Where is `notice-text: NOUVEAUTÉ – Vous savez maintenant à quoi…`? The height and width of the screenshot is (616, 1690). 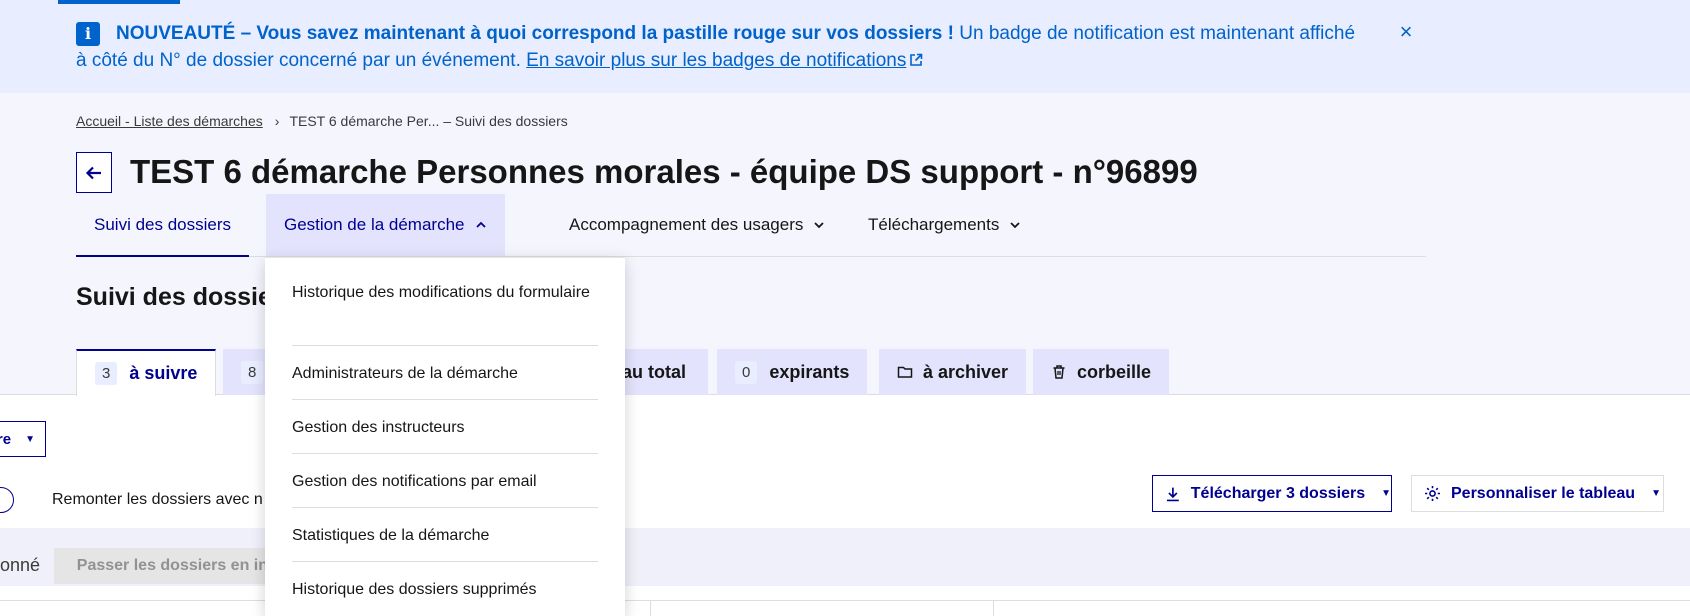
notice-text: NOUVEAUTÉ – Vous savez maintenant à quoi… is located at coordinates (721, 47).